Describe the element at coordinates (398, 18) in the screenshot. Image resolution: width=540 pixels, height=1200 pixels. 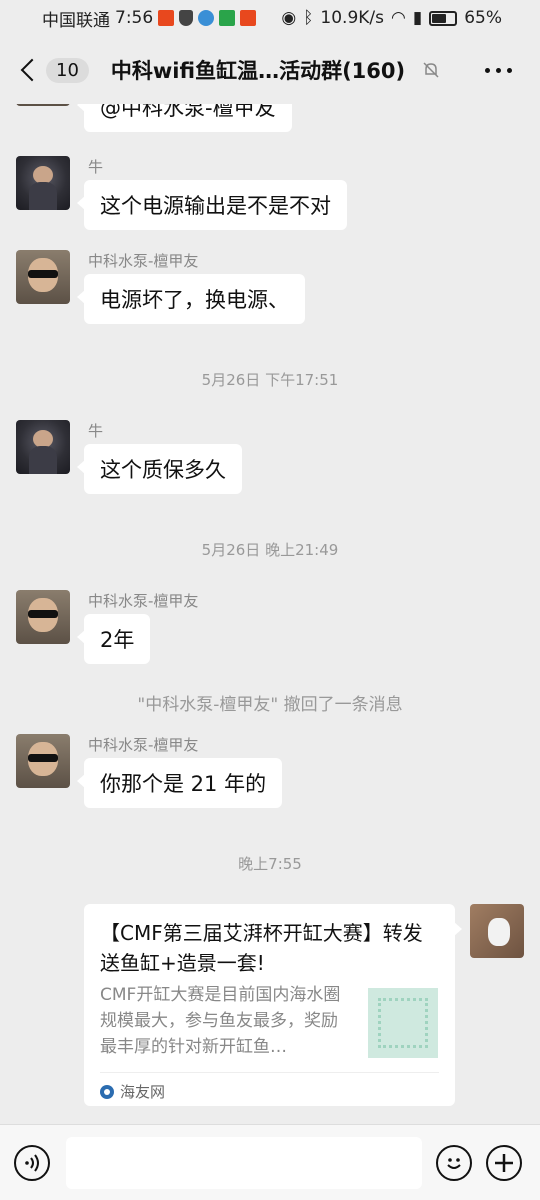
I see `wifi-icon: ◠` at that location.